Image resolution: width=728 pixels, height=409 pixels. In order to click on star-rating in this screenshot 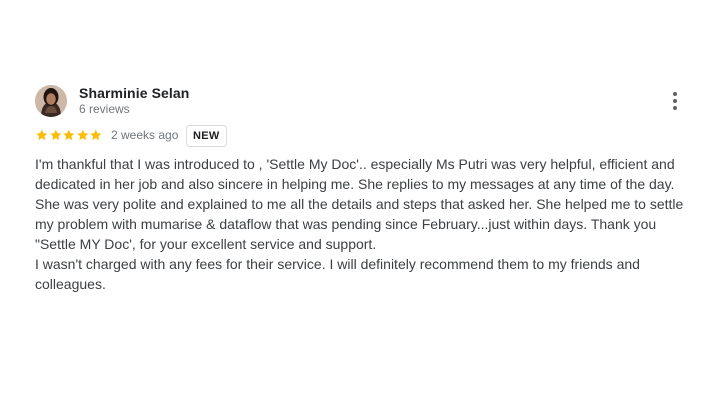, I will do `click(69, 135)`.